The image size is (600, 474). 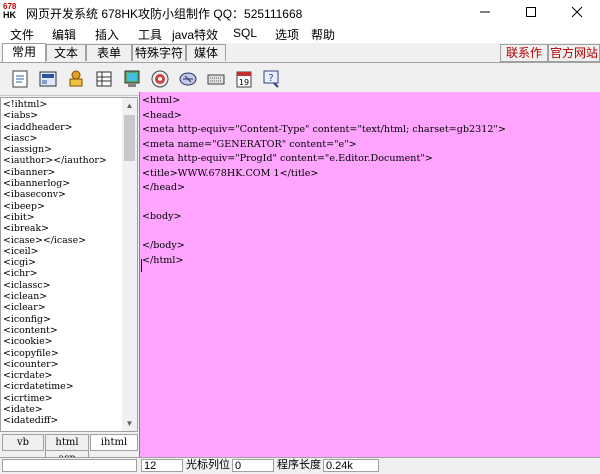 I want to click on tag-list-item: <ibanner>, so click(x=63, y=172).